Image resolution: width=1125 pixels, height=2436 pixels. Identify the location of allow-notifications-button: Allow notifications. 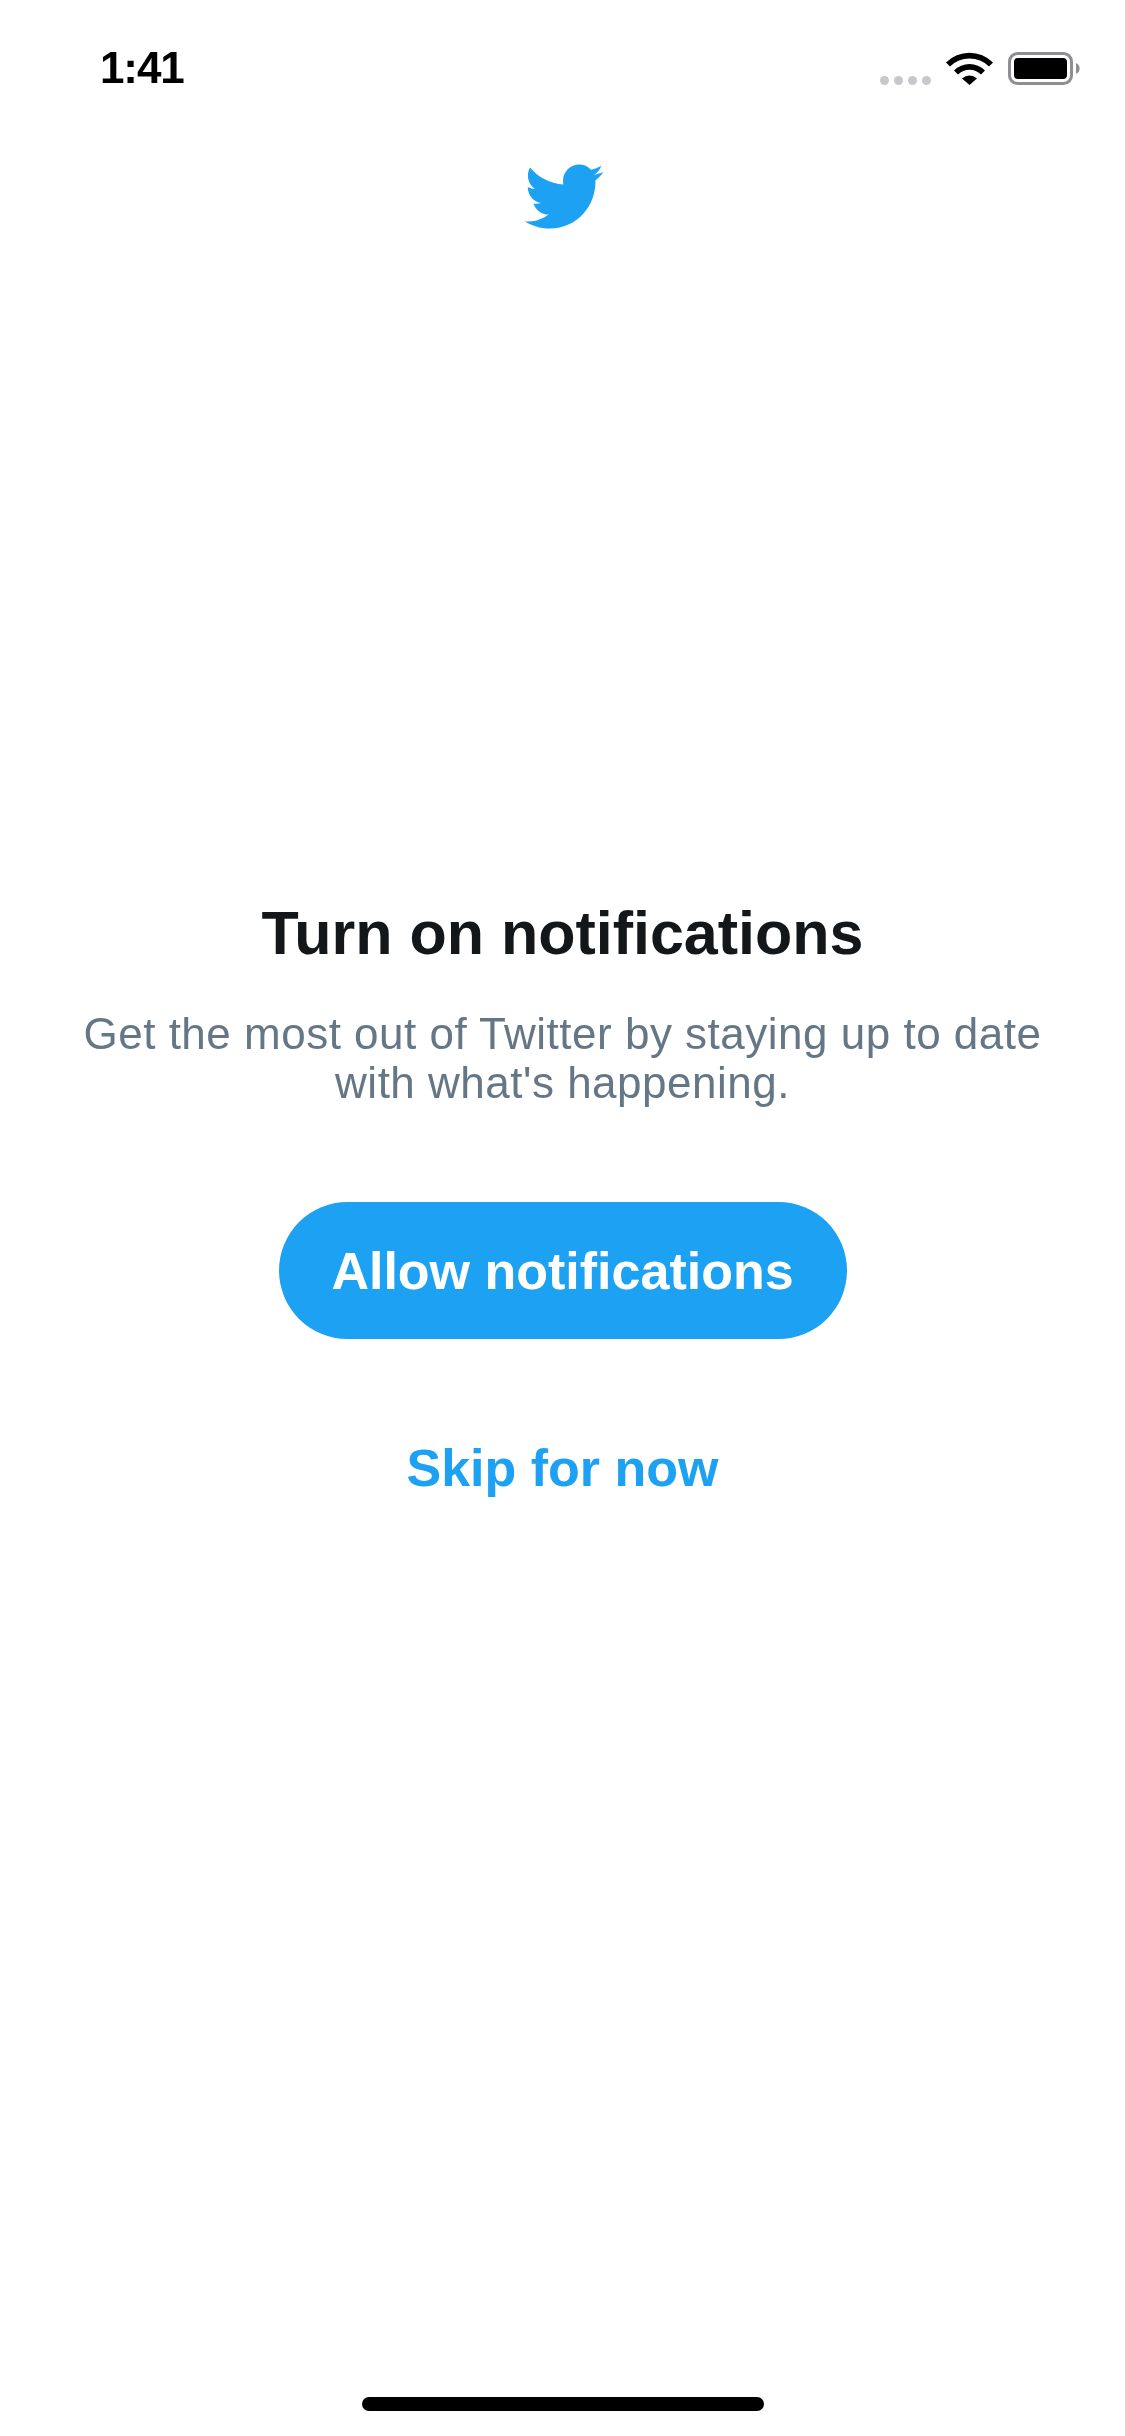
(562, 1270).